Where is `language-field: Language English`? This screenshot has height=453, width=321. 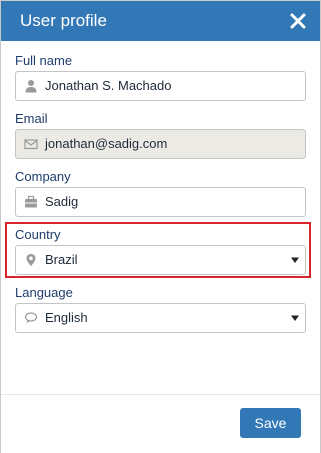 language-field: Language English is located at coordinates (160, 309).